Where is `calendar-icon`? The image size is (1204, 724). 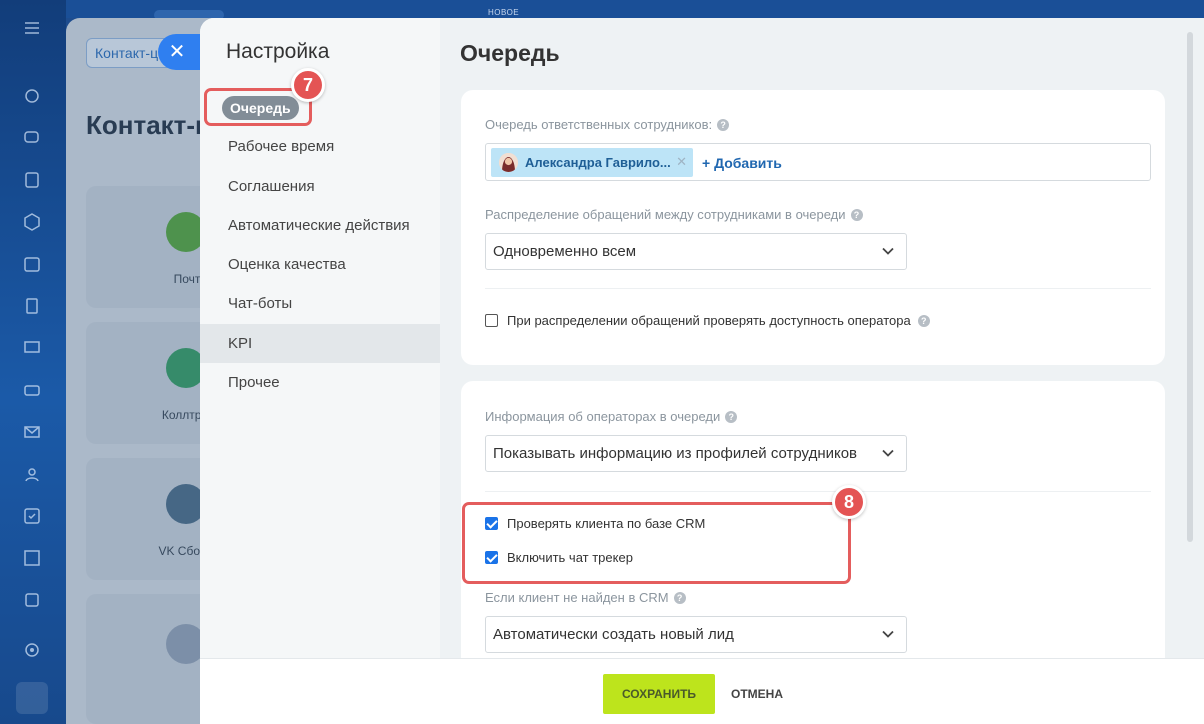 calendar-icon is located at coordinates (32, 264).